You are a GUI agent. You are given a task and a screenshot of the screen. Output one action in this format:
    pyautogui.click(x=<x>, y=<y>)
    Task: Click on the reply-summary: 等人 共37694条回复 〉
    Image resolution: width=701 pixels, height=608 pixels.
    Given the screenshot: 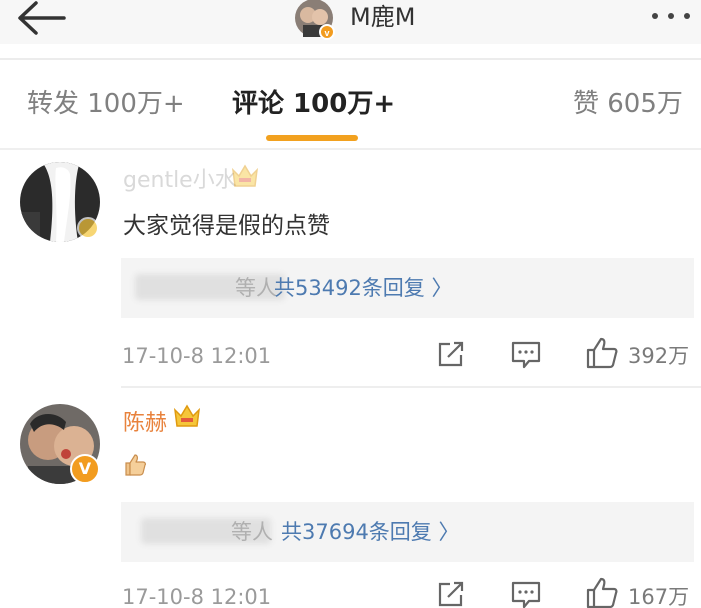 What is the action you would take?
    pyautogui.click(x=407, y=532)
    